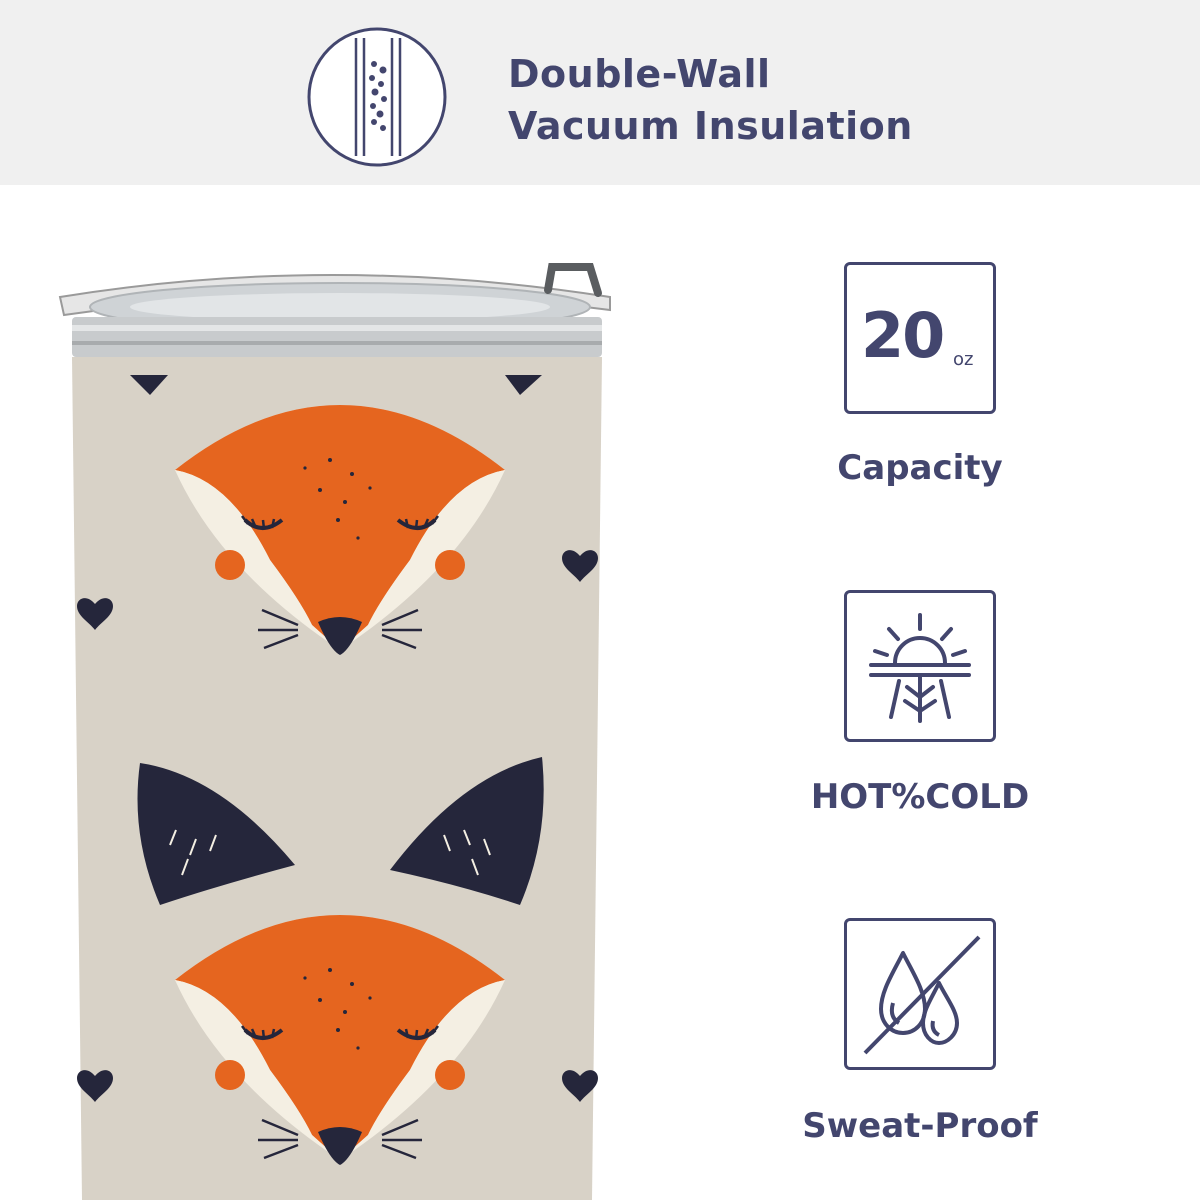 This screenshot has width=1200, height=1200. I want to click on capacity-unit: oz, so click(963, 359).